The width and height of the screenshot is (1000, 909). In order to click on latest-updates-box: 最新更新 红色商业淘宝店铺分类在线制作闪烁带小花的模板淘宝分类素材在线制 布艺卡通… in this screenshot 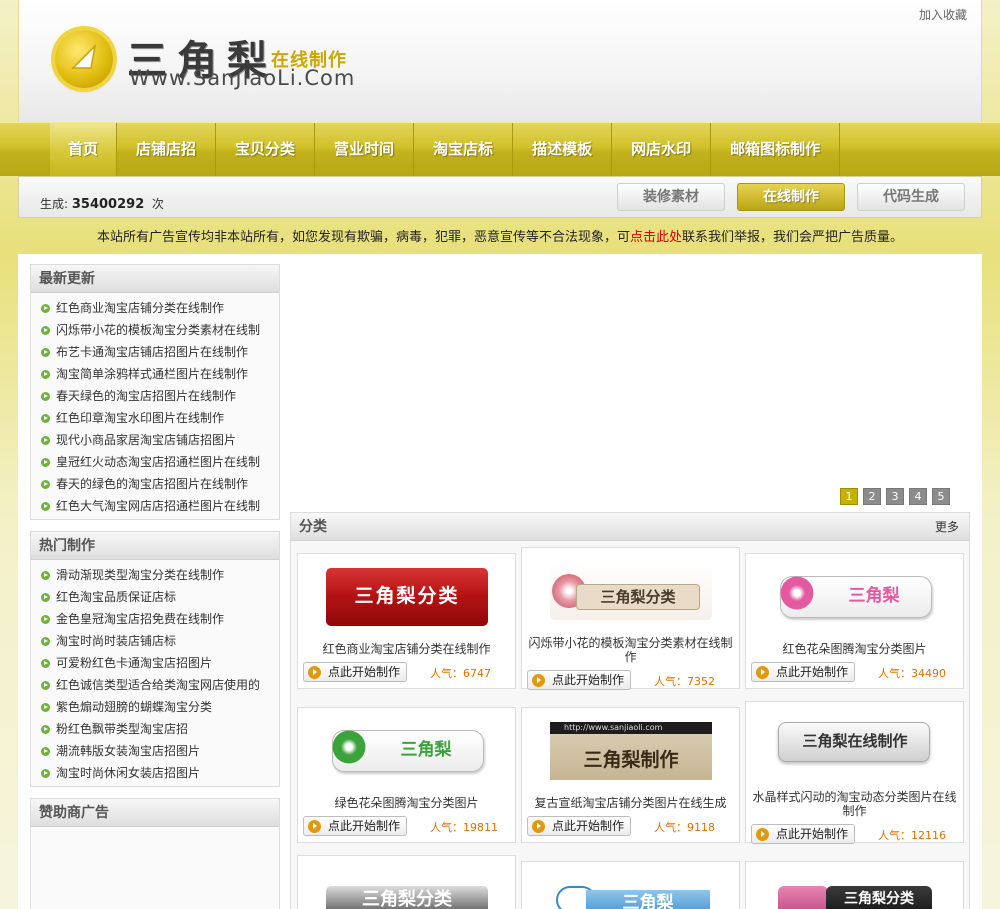, I will do `click(155, 392)`.